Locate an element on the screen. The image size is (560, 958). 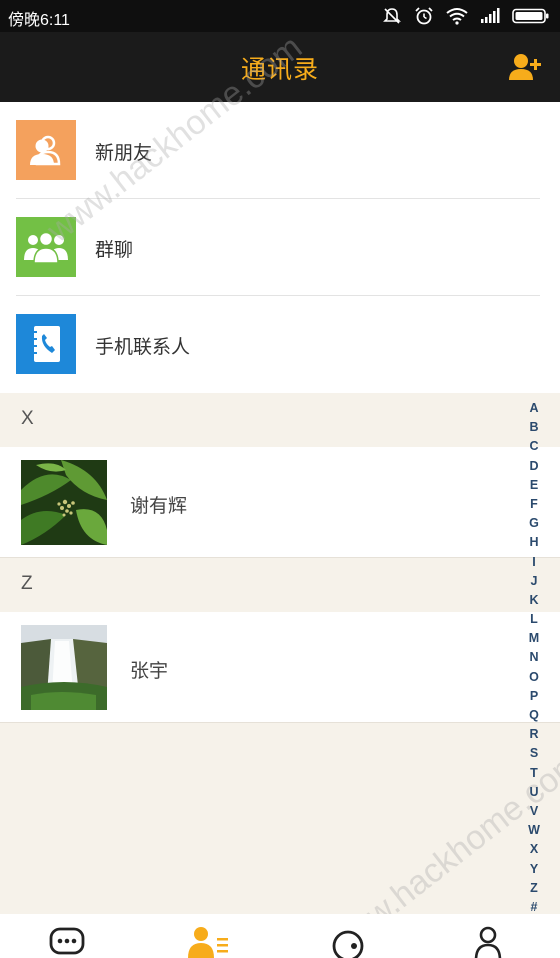
contact-row: 张宇 is located at coordinates (280, 667).